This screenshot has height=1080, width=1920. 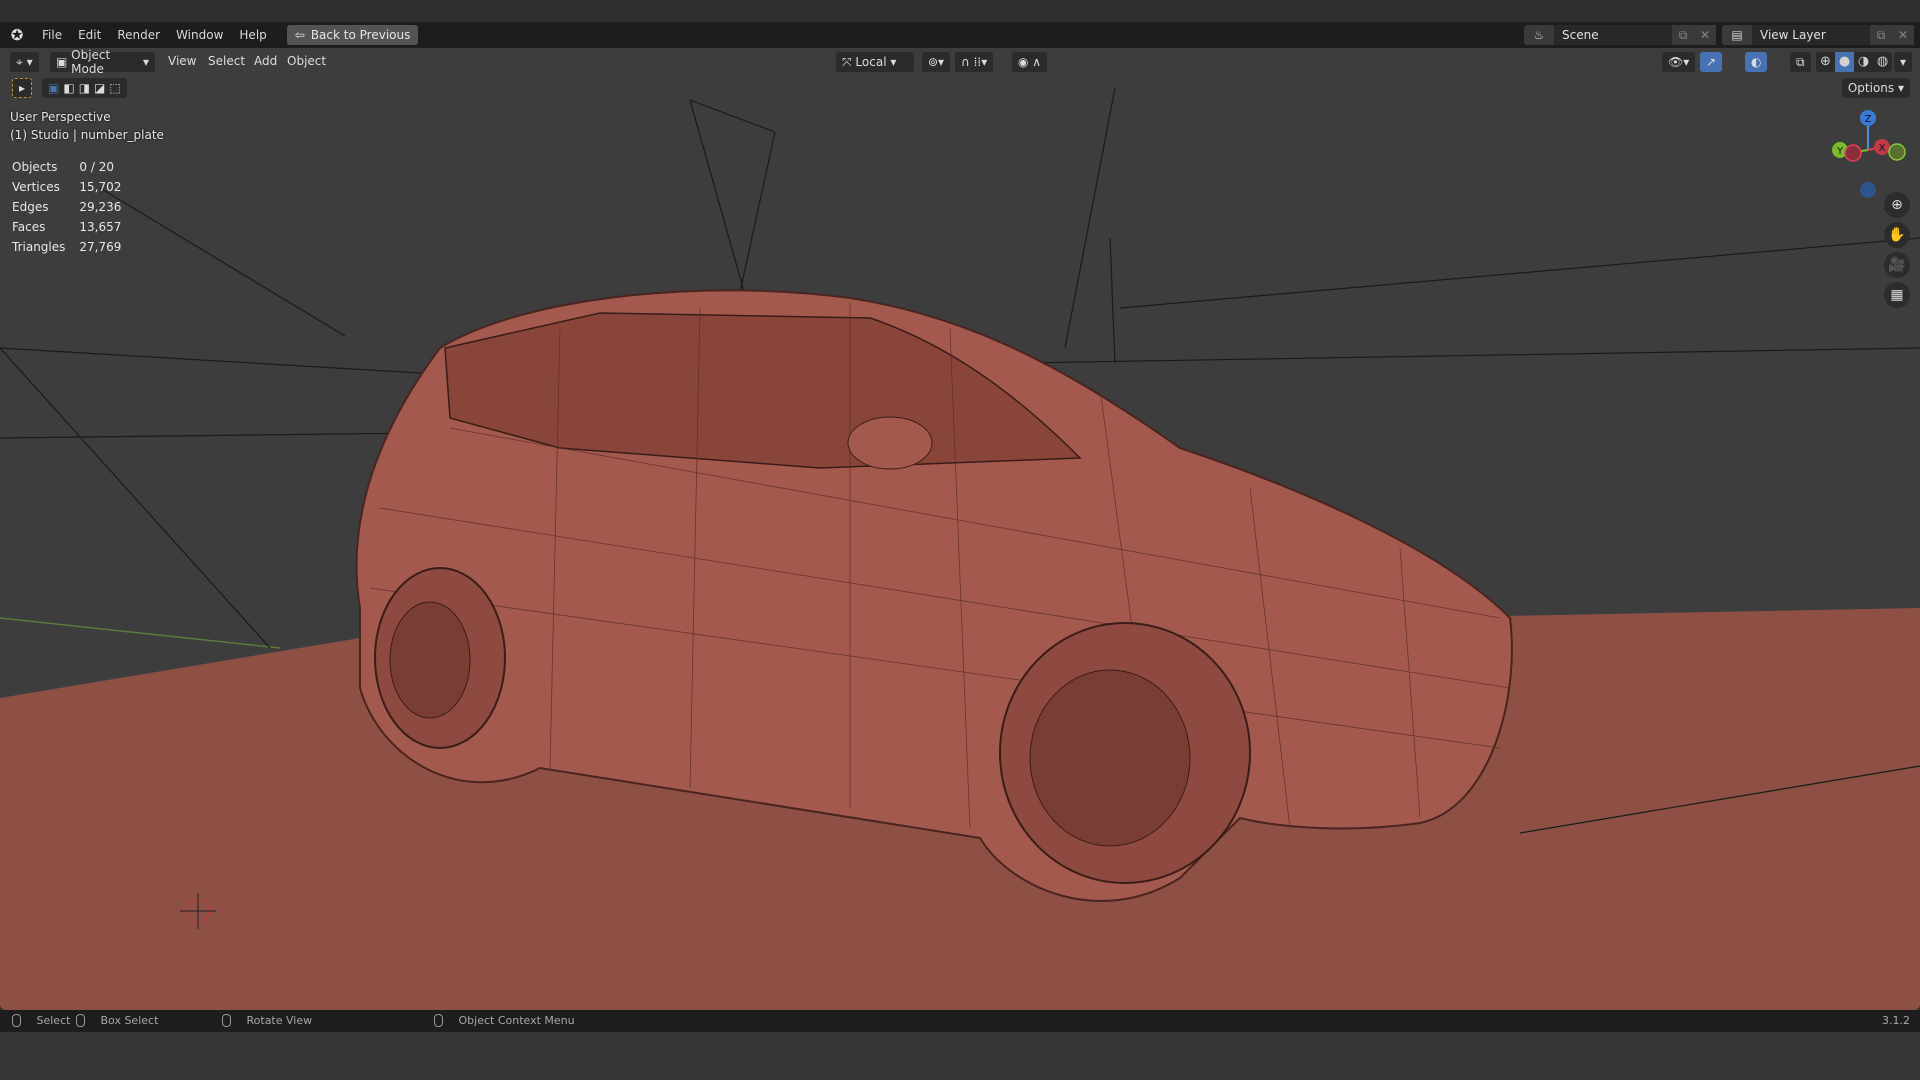 What do you see at coordinates (22, 88) in the screenshot?
I see `select-tool-icon: ▸` at bounding box center [22, 88].